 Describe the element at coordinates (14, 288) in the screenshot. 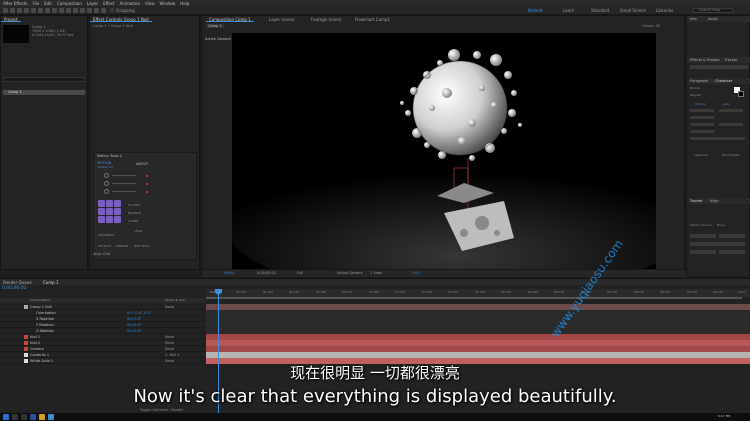

I see `timeline-timecode: 0;00;00;02` at that location.